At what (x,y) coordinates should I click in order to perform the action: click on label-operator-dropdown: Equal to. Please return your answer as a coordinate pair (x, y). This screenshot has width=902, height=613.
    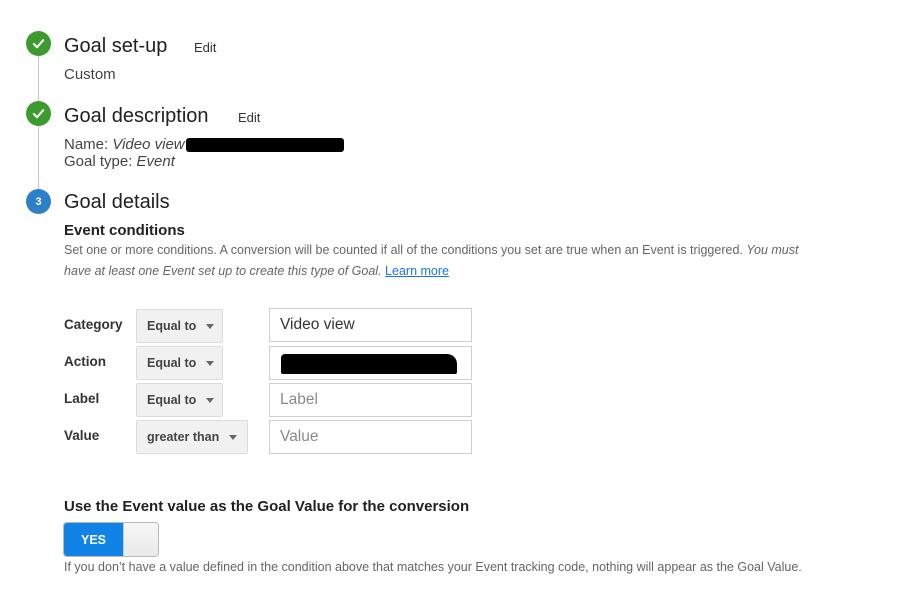
    Looking at the image, I should click on (179, 400).